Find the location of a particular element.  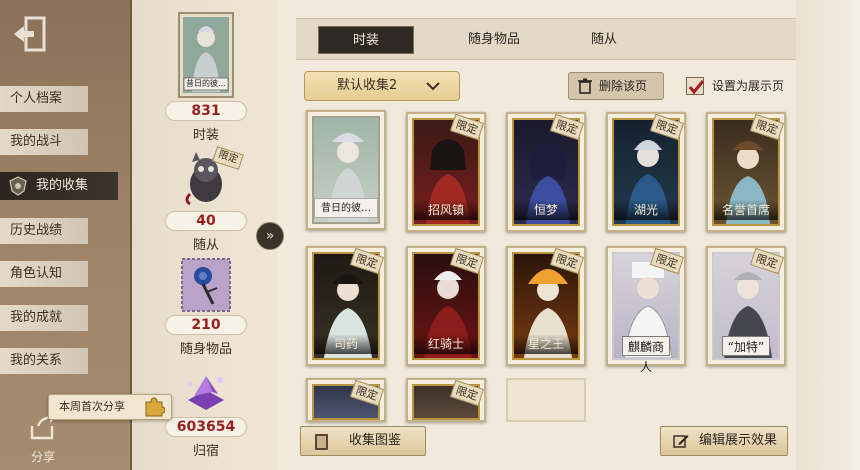

nav-item-battles: 我的战斗 is located at coordinates (44, 142).